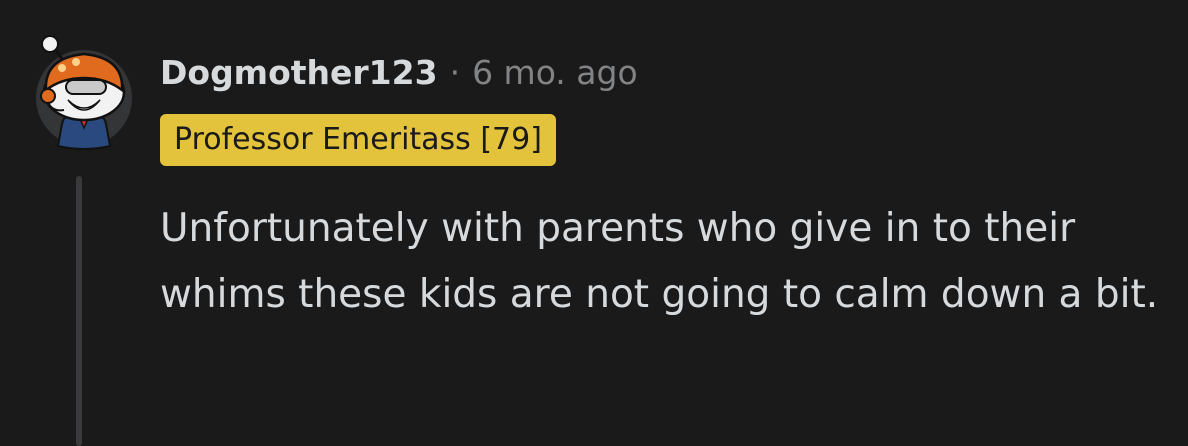 This screenshot has width=1188, height=446. I want to click on snoo-avatar-icon, so click(83, 92).